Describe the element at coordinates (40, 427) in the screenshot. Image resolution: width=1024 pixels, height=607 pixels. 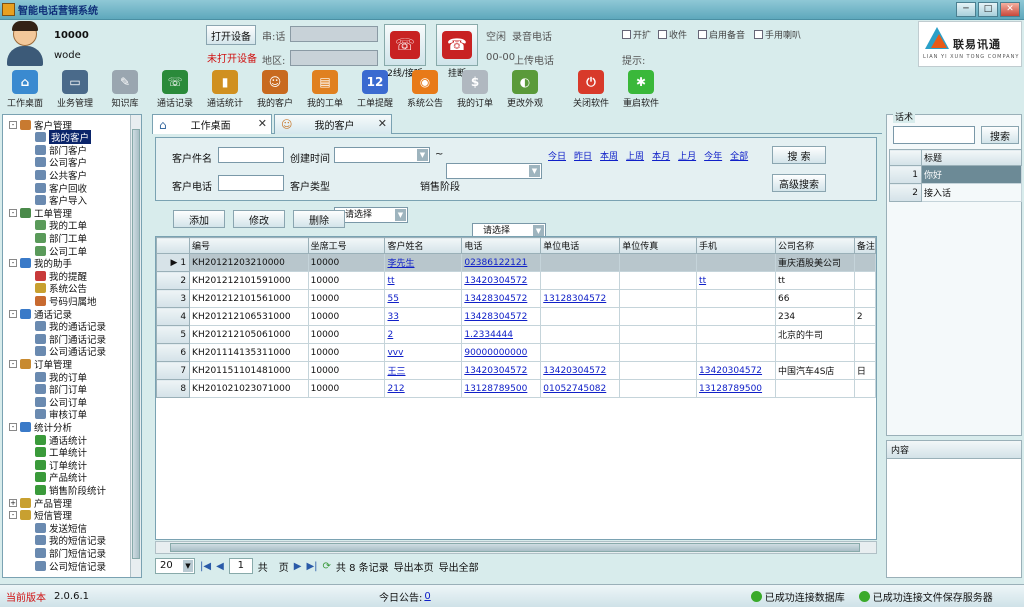
I see `tree-group: - 统计分析` at that location.